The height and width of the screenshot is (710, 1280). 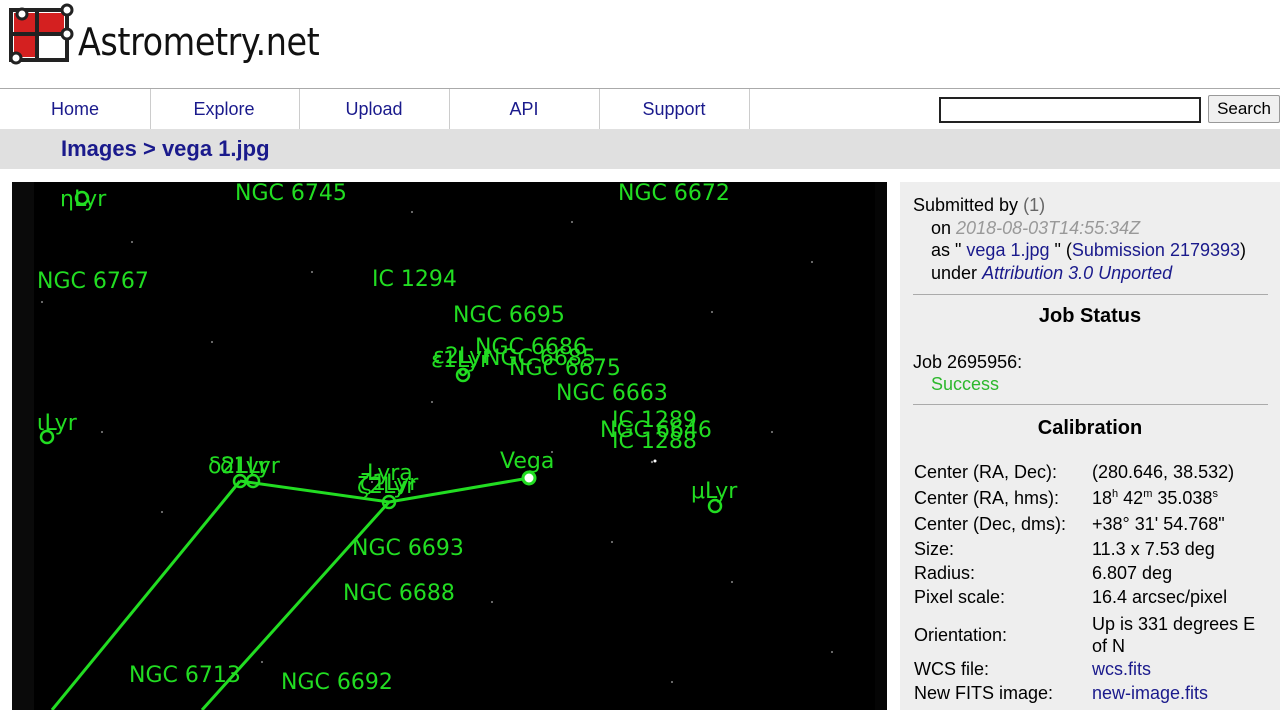 I want to click on label-ngc6672: NGC 6672, so click(x=674, y=194).